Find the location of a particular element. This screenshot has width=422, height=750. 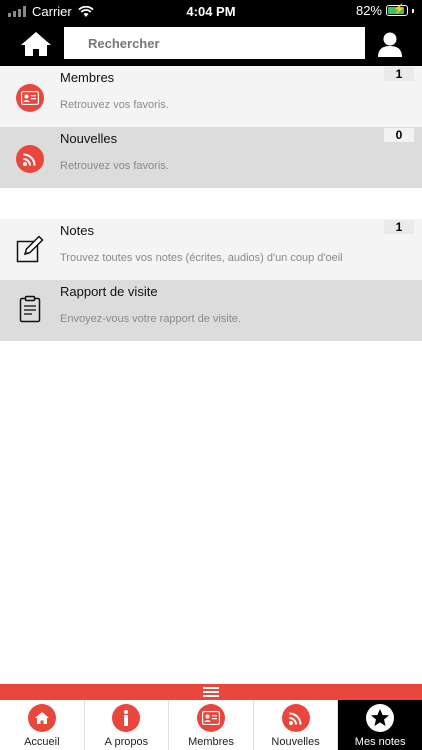

battery-tip is located at coordinates (413, 10).